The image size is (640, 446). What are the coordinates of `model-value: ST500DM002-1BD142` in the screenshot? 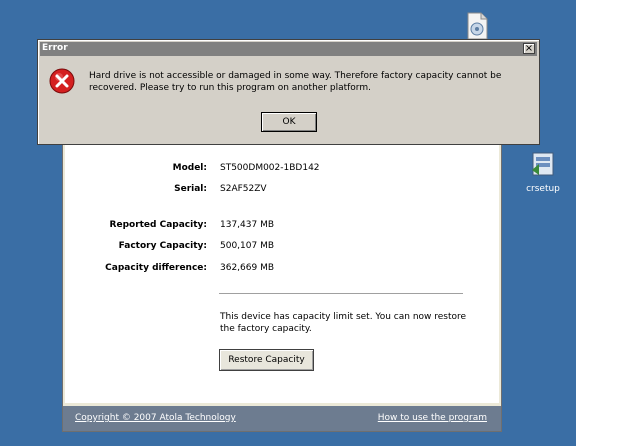 It's located at (270, 168).